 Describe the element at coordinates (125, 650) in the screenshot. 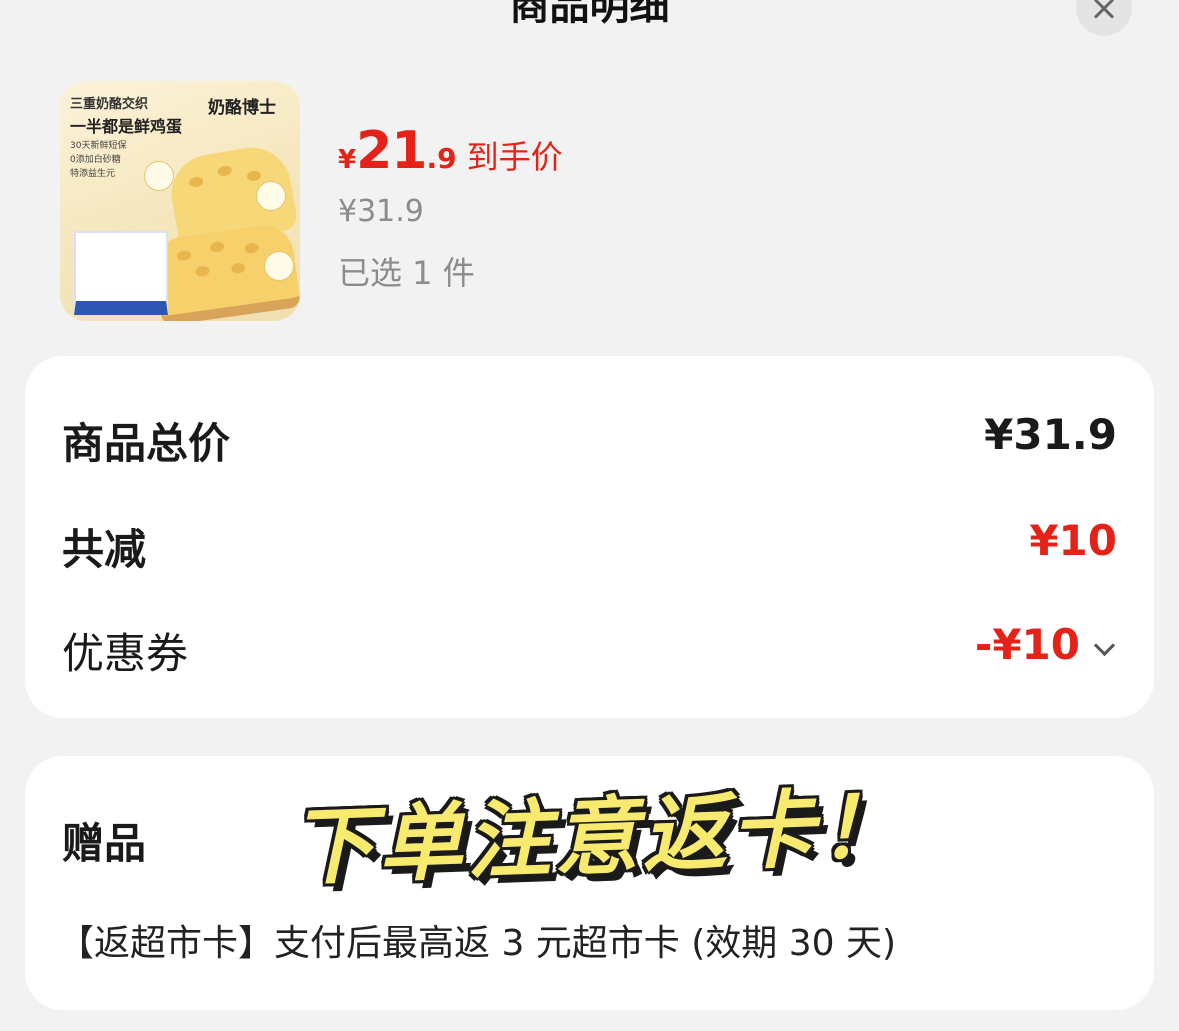

I see `coupon-label: 优惠券` at that location.